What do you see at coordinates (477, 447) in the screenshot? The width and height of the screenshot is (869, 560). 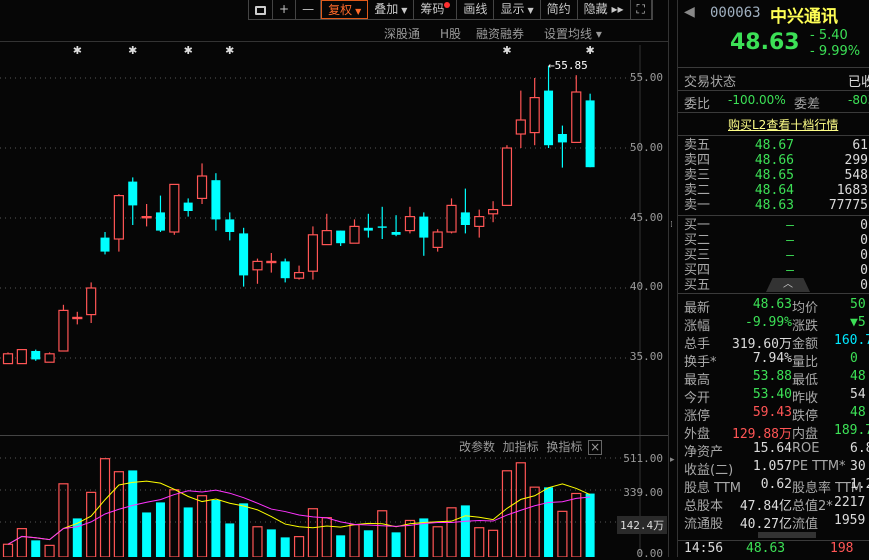 I see `change-params-button: 改参数` at bounding box center [477, 447].